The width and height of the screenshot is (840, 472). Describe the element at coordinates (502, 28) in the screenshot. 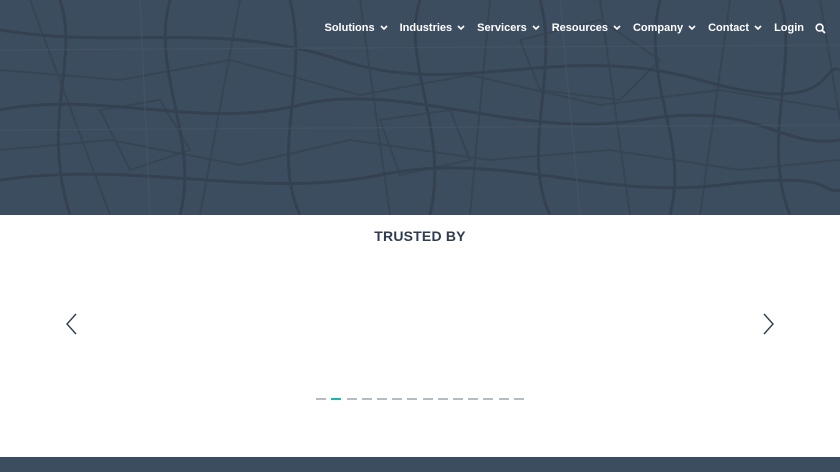

I see `nav-item-label: Servicers` at that location.